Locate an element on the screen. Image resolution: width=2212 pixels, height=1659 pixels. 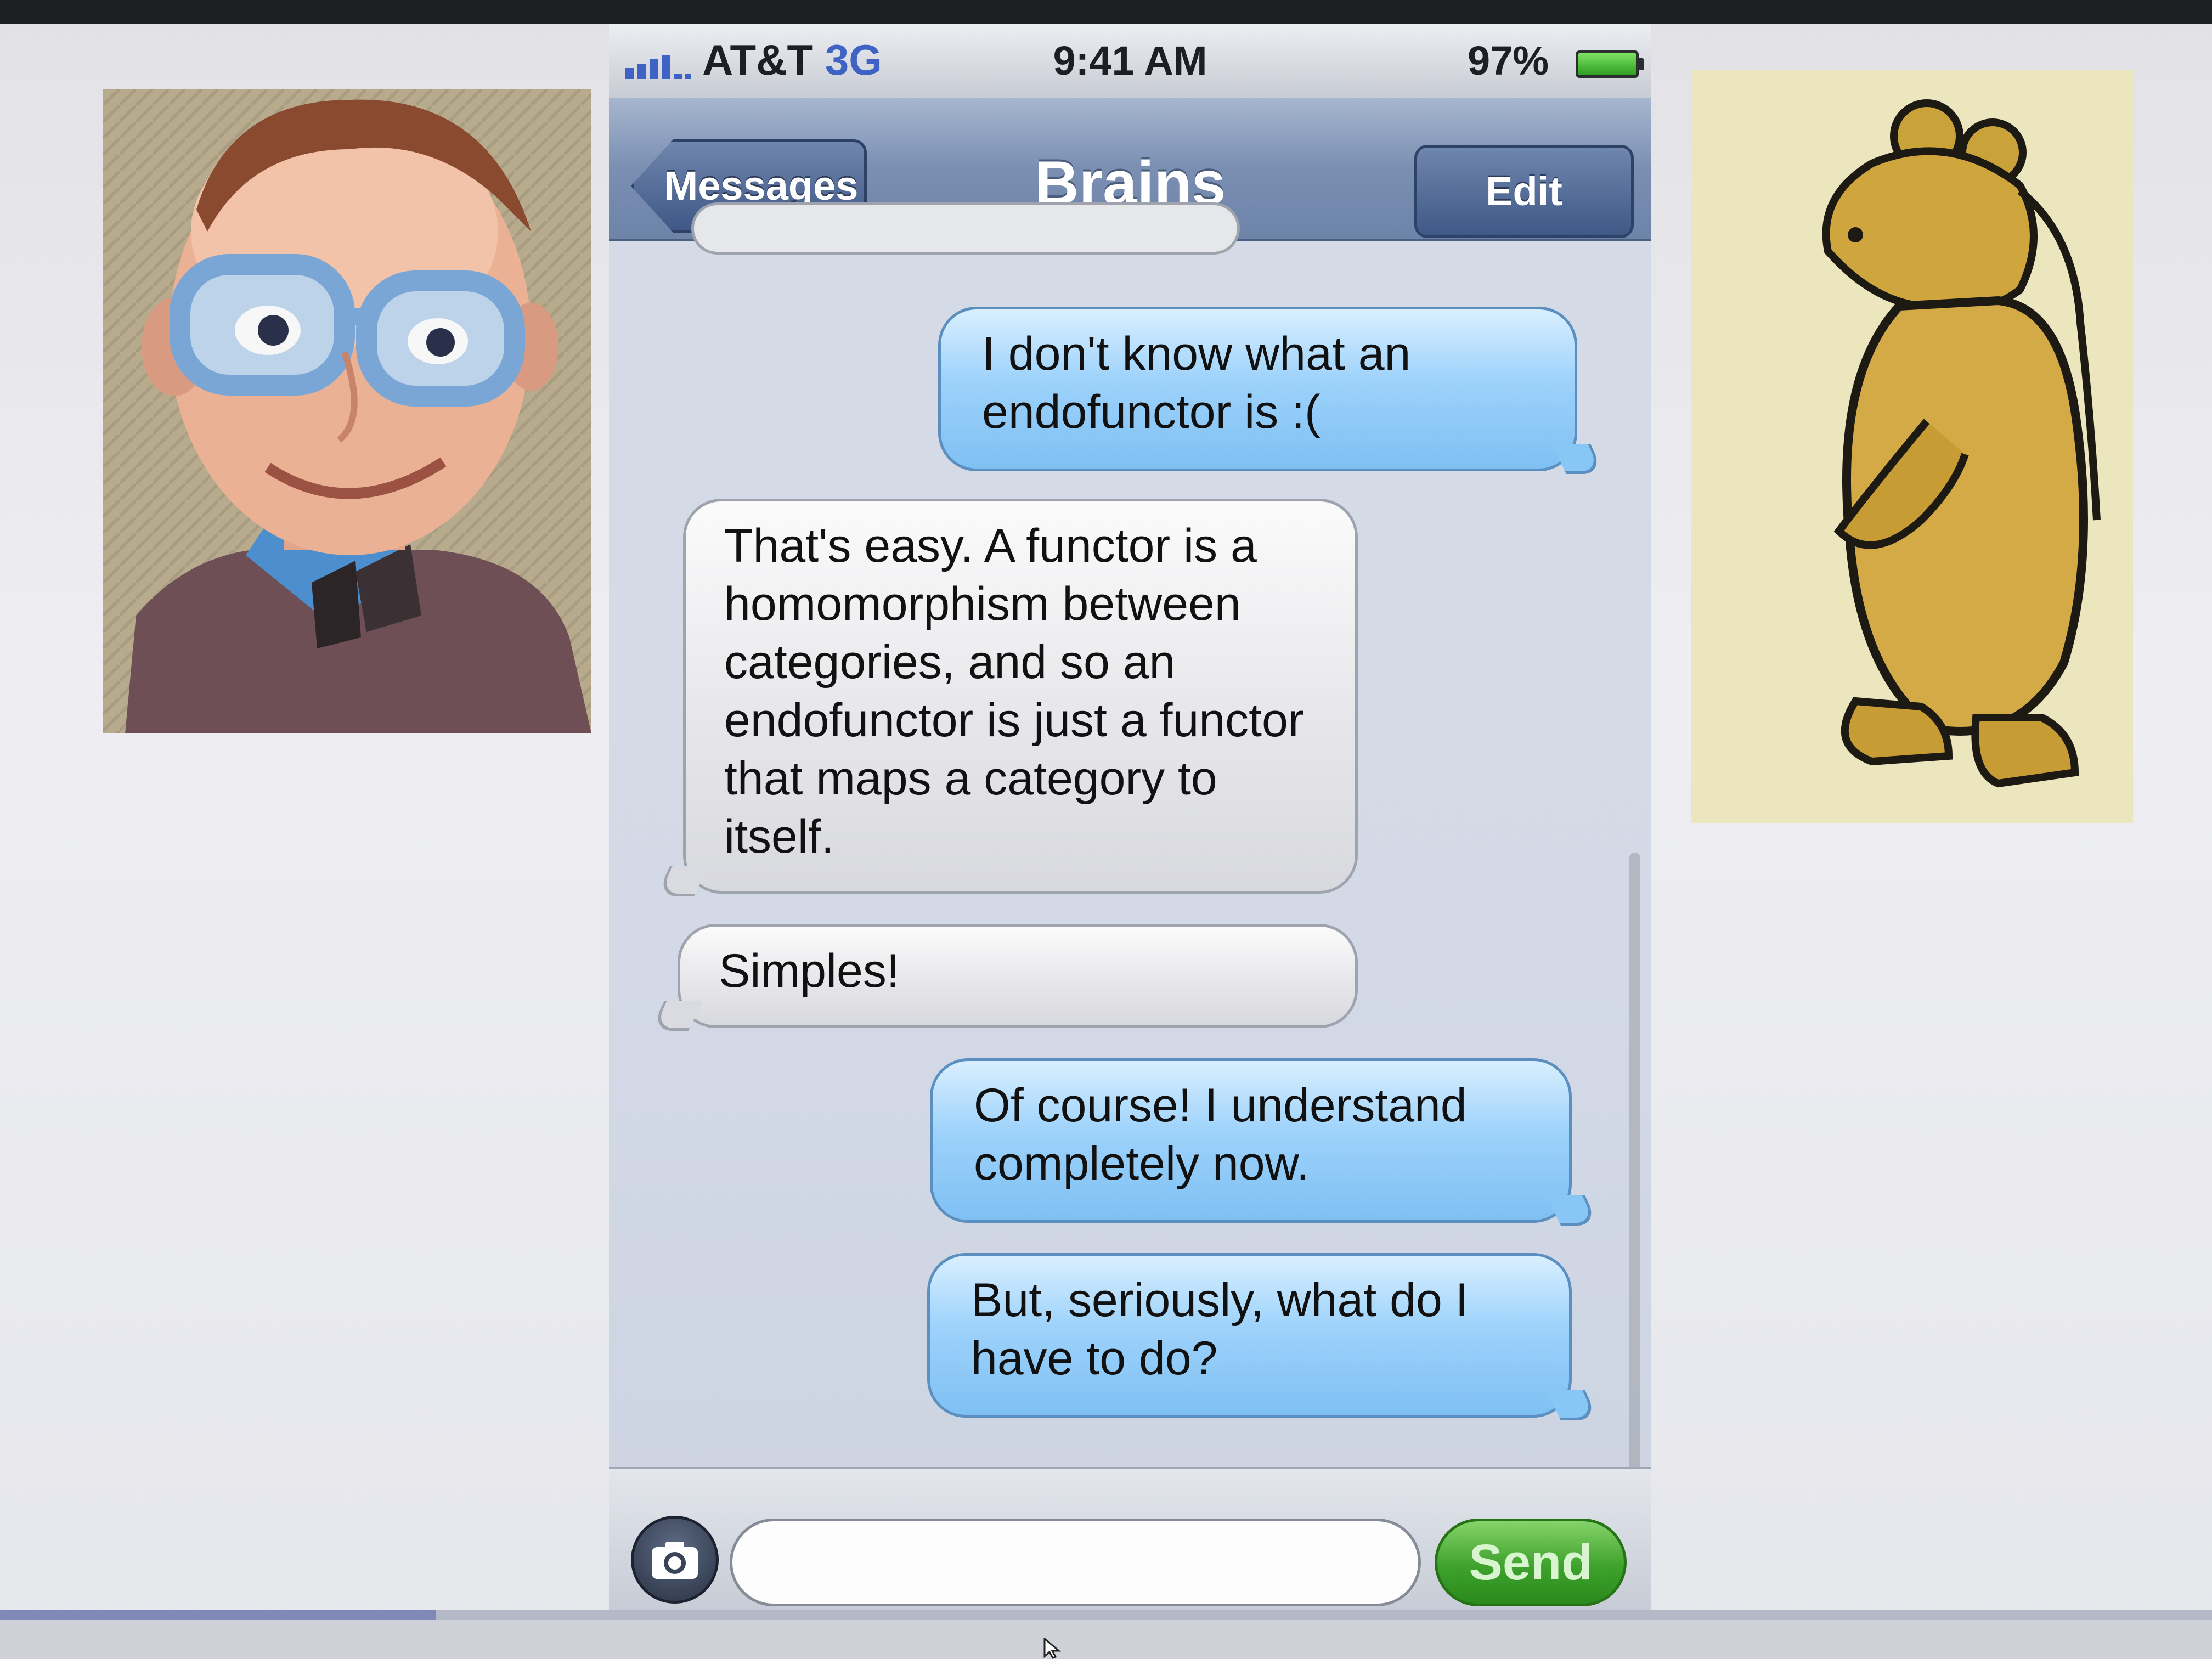
message-line: Of course! I understand is located at coordinates (1221, 1105).